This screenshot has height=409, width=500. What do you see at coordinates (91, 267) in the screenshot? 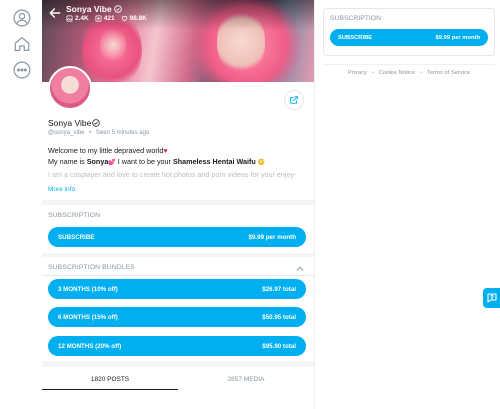
I see `bundles-label: SUBSCRIPTION BUNDLES` at bounding box center [91, 267].